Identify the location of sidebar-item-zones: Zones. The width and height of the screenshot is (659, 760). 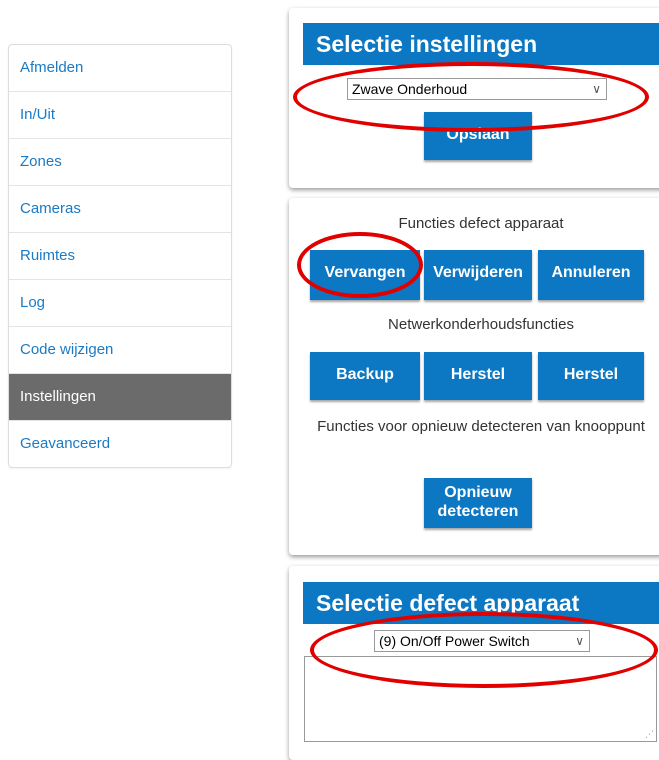
(120, 162).